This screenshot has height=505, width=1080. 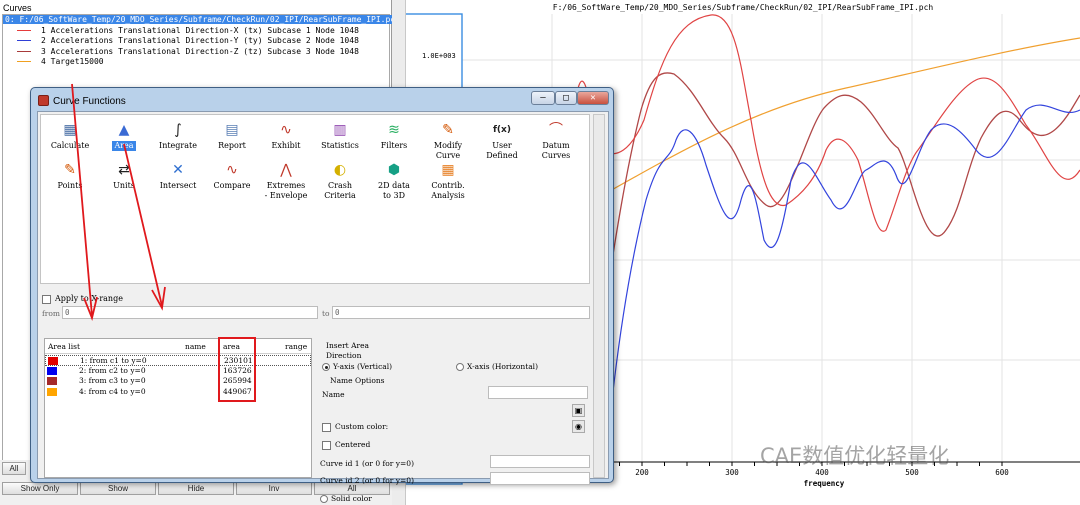 I want to click on tool-user-defined: f(x) User Defined, so click(x=502, y=141).